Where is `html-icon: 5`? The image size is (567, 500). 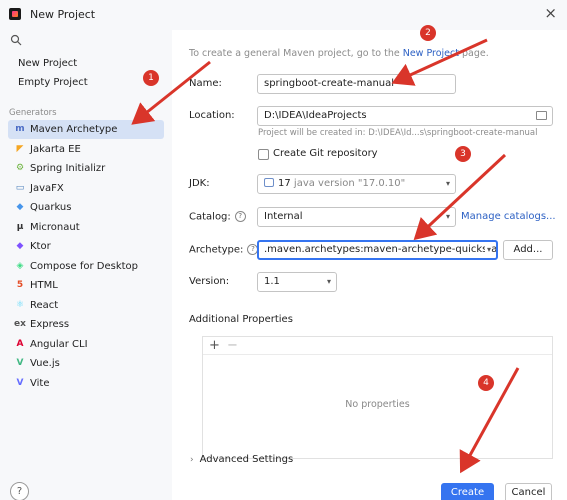 html-icon: 5 is located at coordinates (20, 285).